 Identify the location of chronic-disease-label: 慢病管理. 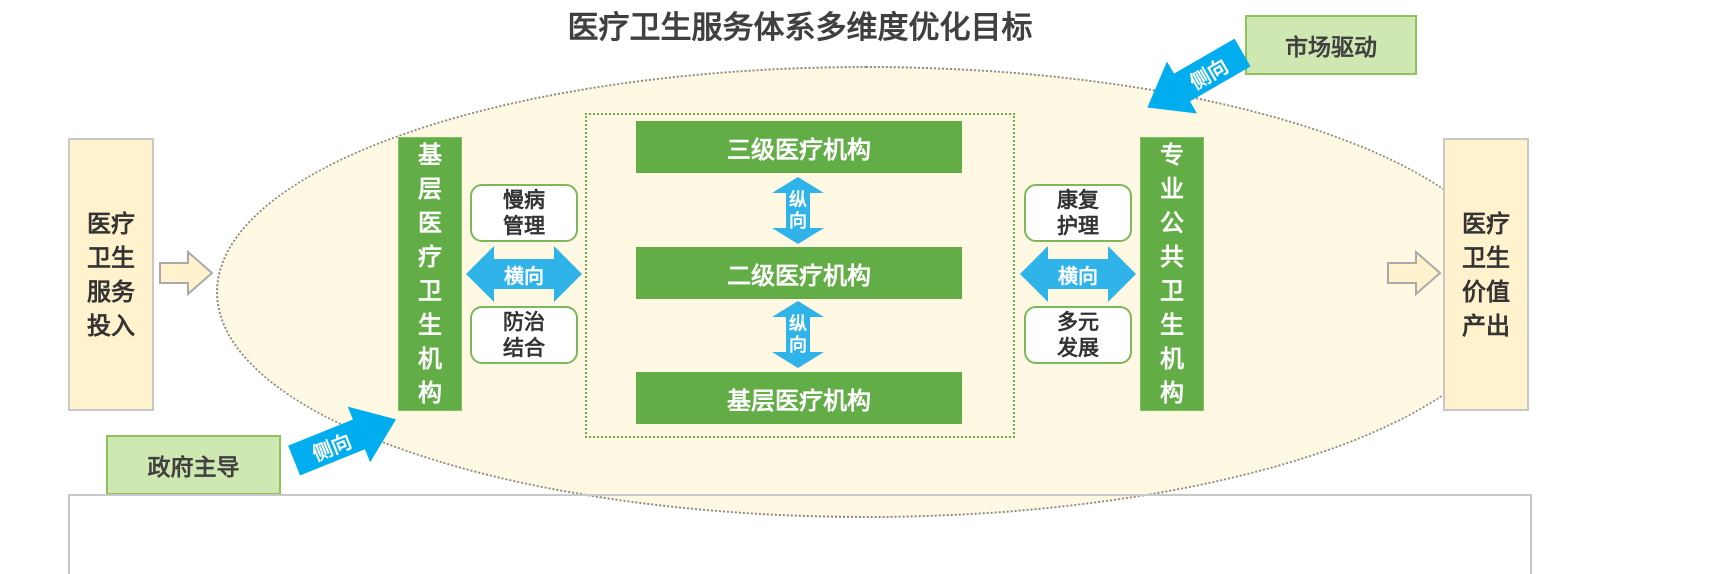
(524, 213).